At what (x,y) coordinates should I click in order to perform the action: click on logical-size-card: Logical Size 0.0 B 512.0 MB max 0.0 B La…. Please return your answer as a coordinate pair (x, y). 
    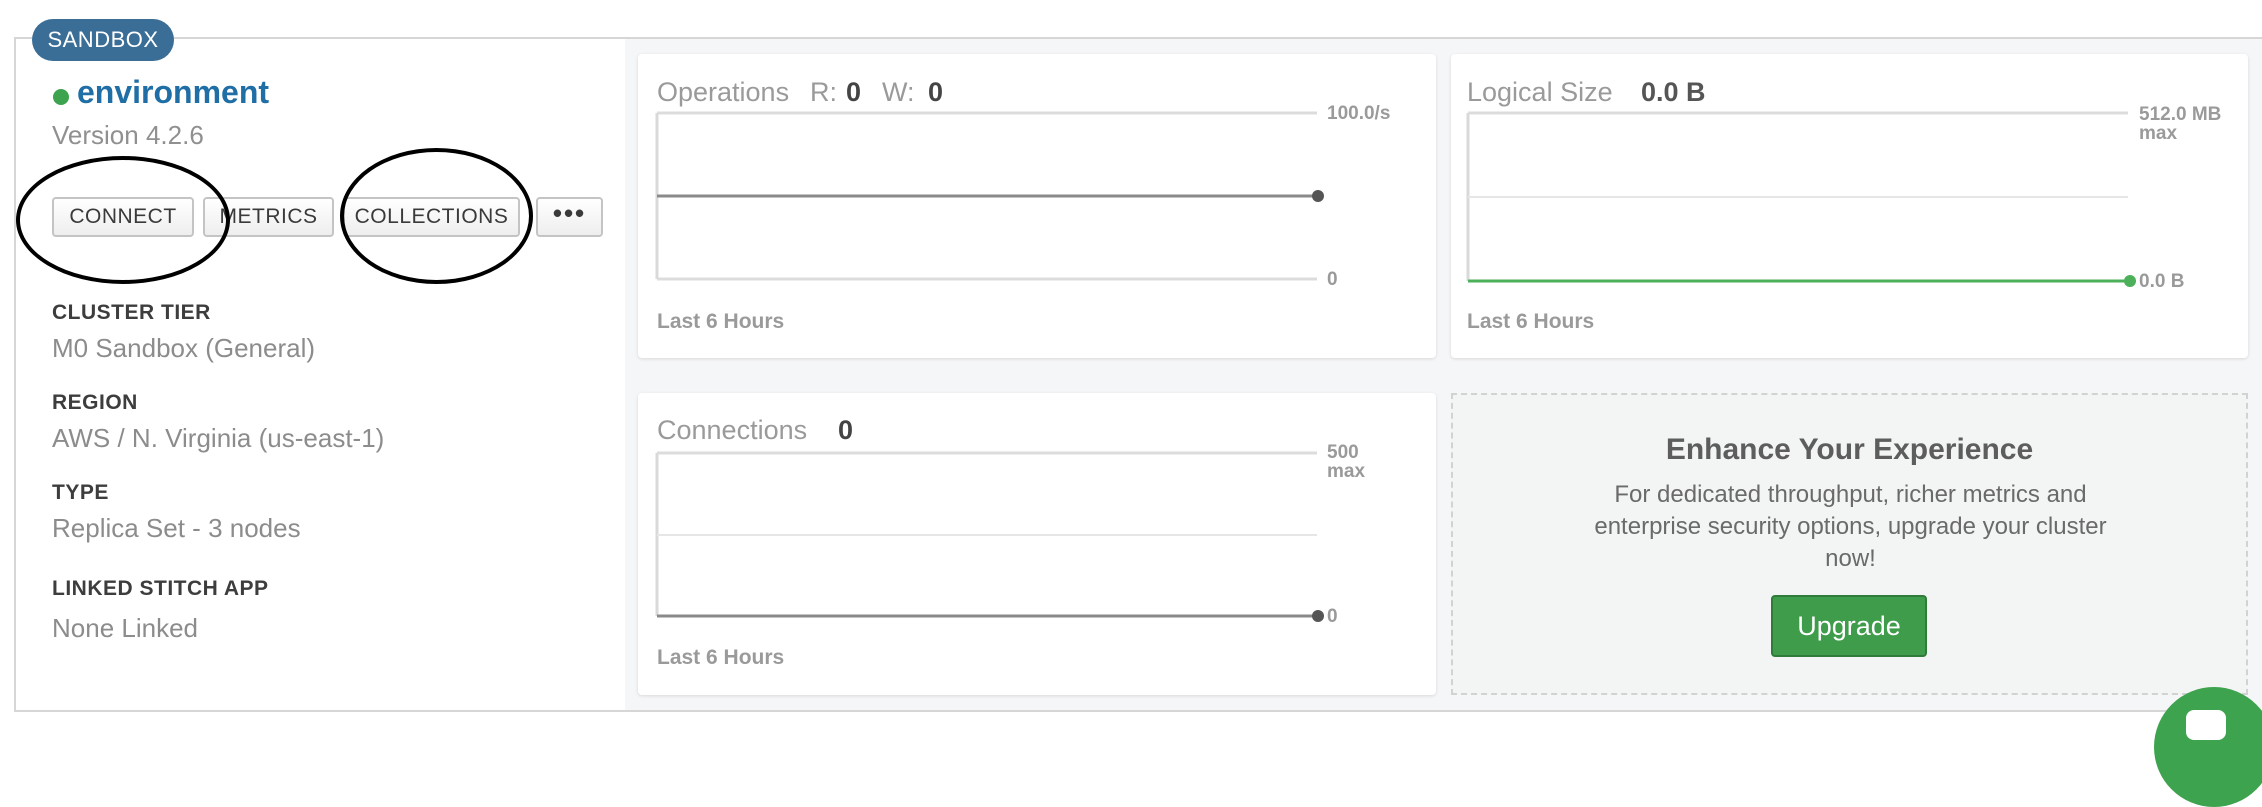
    Looking at the image, I should click on (1849, 206).